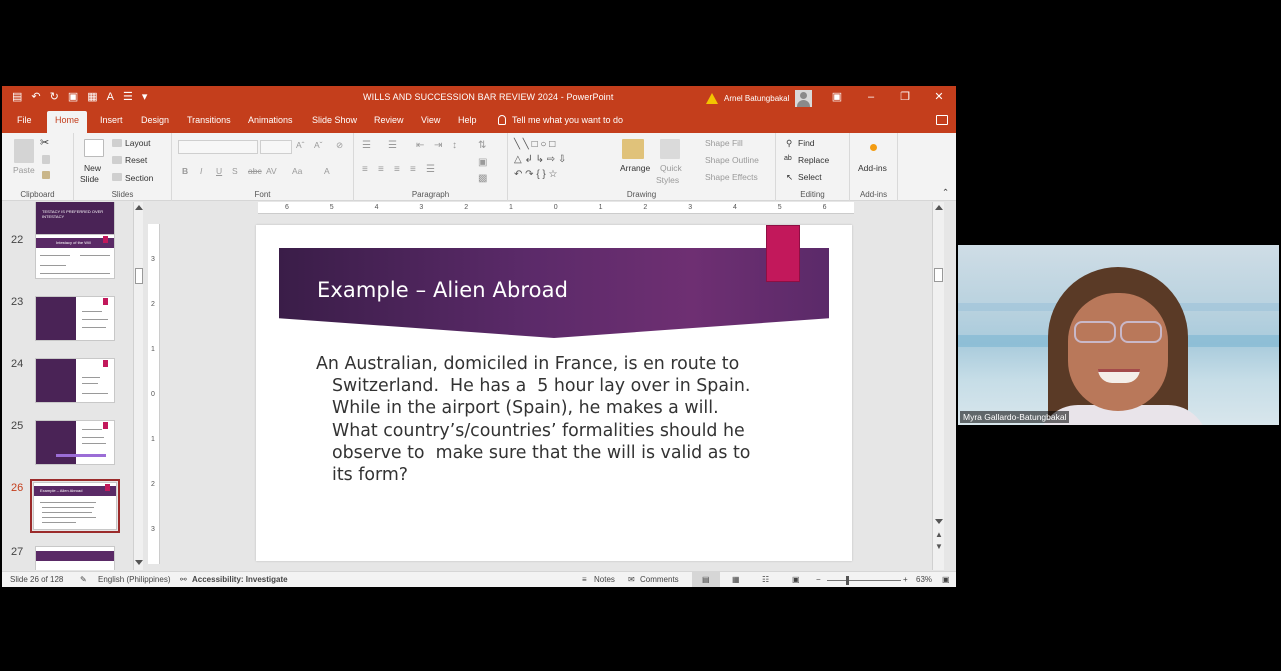 The height and width of the screenshot is (671, 1281). I want to click on find-button: Find, so click(806, 143).